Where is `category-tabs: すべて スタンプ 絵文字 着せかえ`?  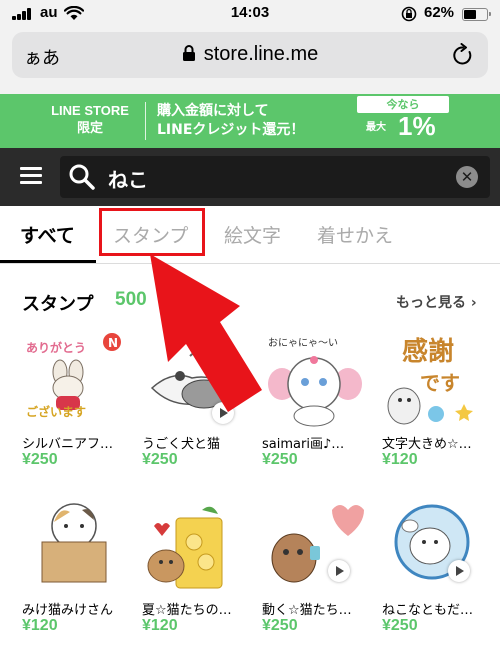
category-tabs: すべて スタンプ 絵文字 着せかえ is located at coordinates (250, 235).